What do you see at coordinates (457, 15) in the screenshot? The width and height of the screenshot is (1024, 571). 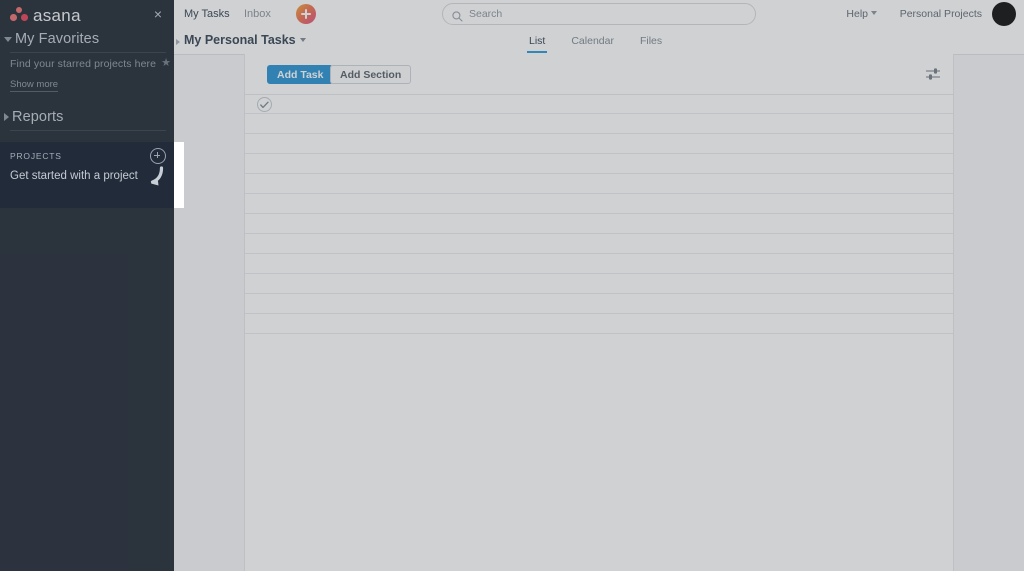 I see `search-icon` at bounding box center [457, 15].